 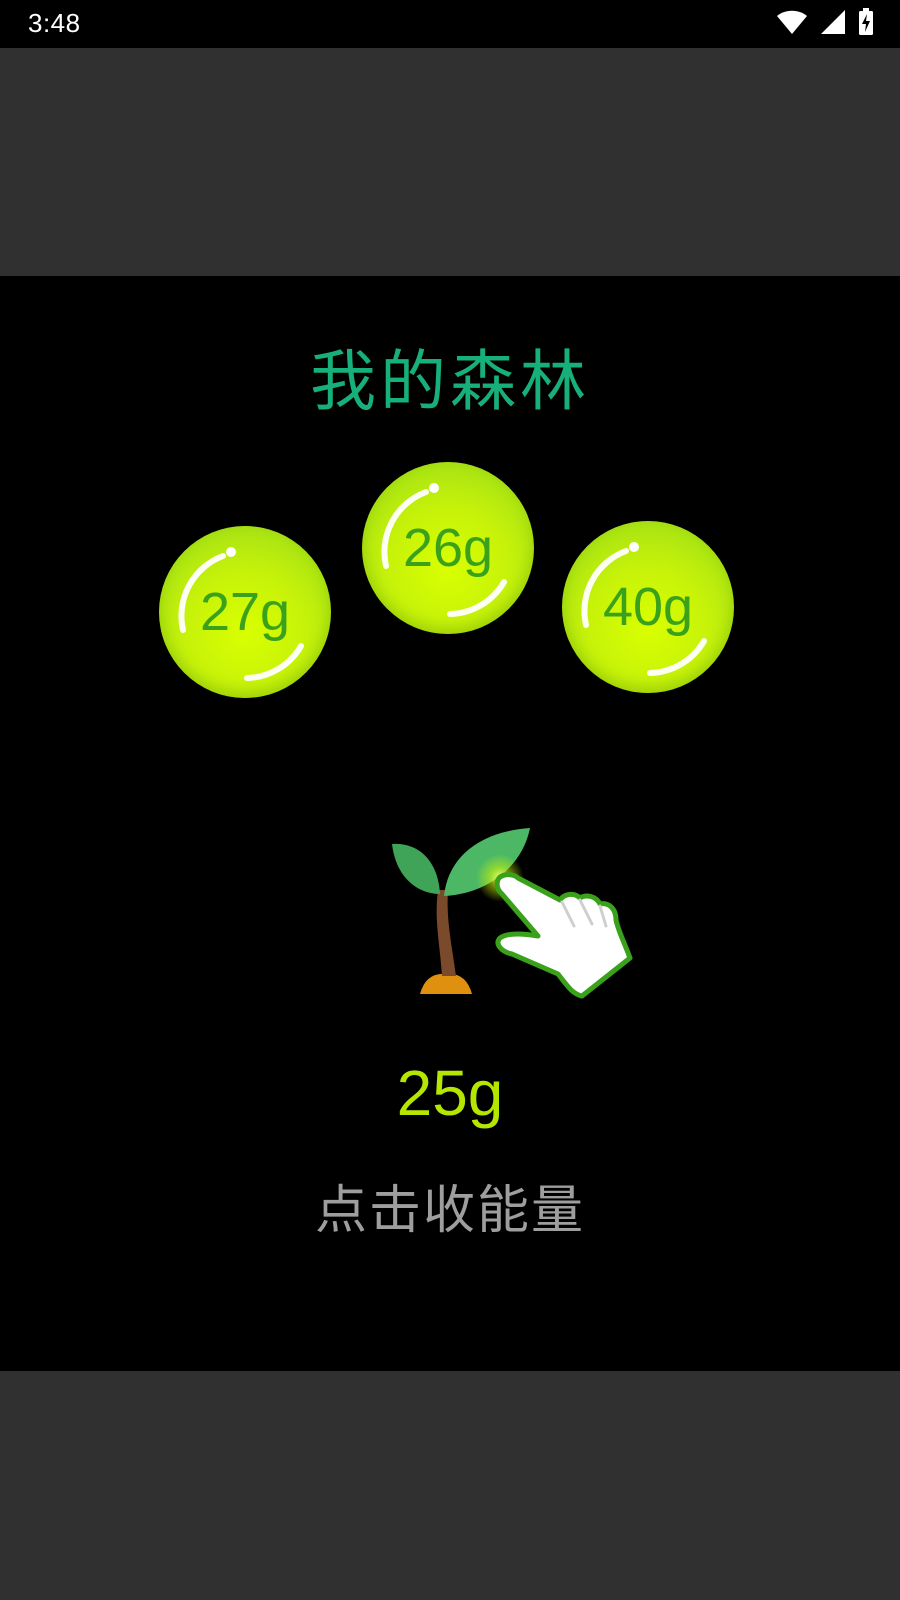 I want to click on page-title: 我的森林, so click(x=450, y=381).